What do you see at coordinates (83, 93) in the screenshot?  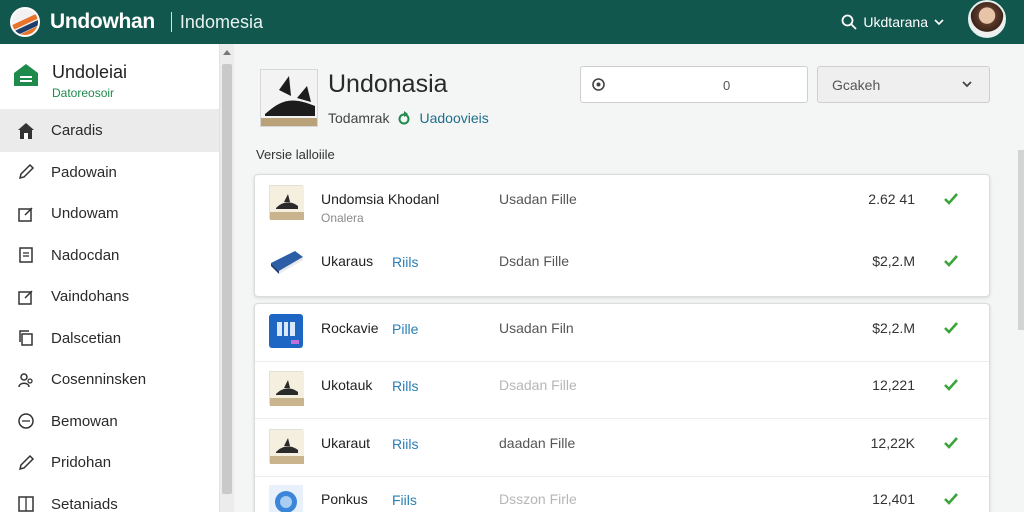 I see `sidebar-subtitle: Datoreosoir` at bounding box center [83, 93].